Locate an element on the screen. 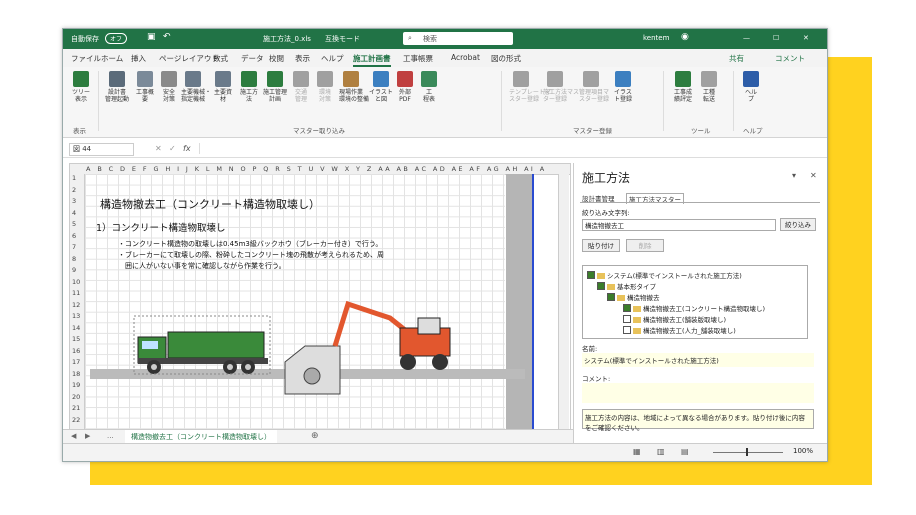 The height and width of the screenshot is (515, 916). ribbon-button-14: テンプレートマ スター登録 is located at coordinates (530, 87).